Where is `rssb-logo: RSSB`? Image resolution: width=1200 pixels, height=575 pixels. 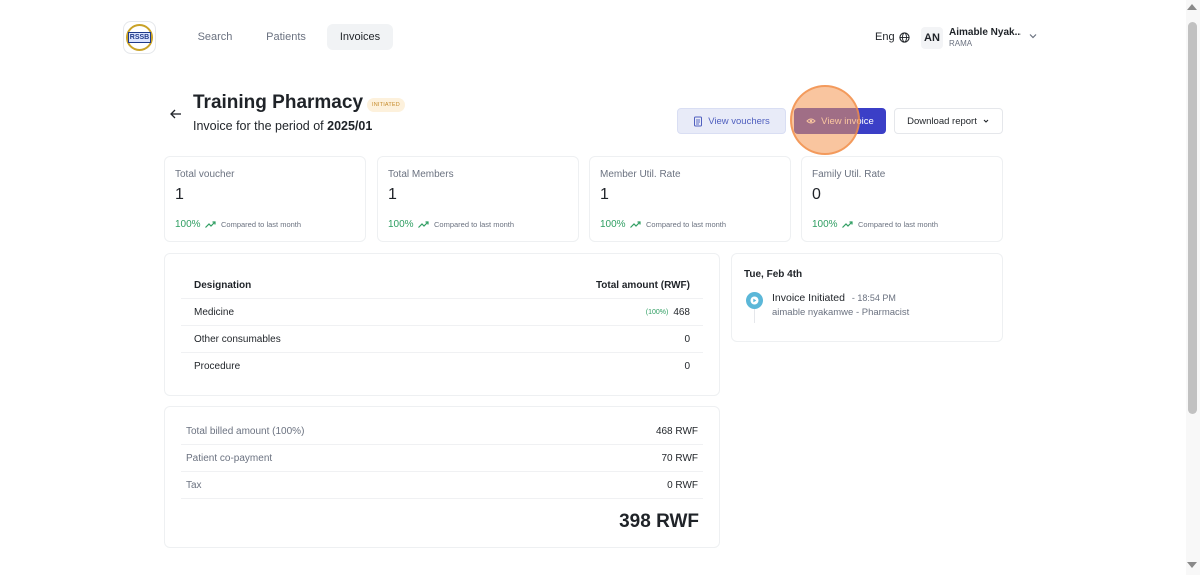
rssb-logo: RSSB is located at coordinates (139, 37).